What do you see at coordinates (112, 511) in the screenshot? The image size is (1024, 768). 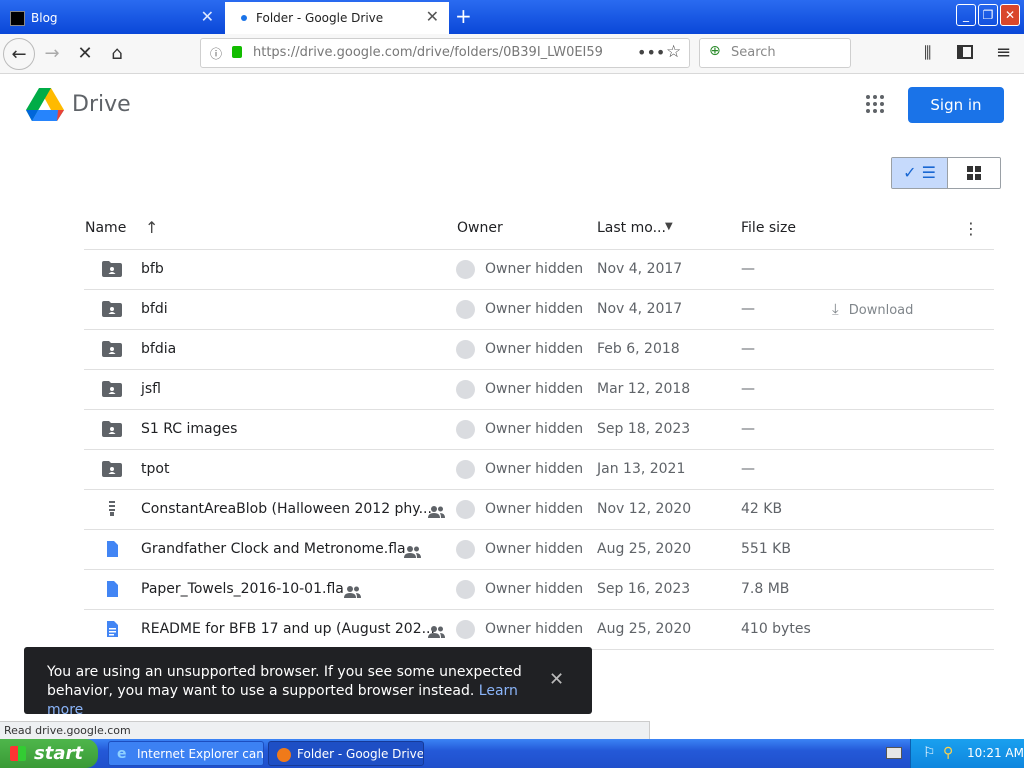 I see `archive-icon` at bounding box center [112, 511].